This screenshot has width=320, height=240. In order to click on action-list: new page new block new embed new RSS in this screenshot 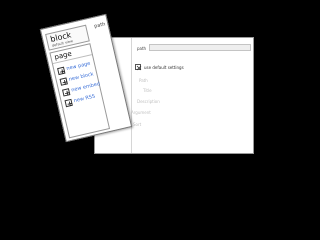, I will do `click(80, 83)`.